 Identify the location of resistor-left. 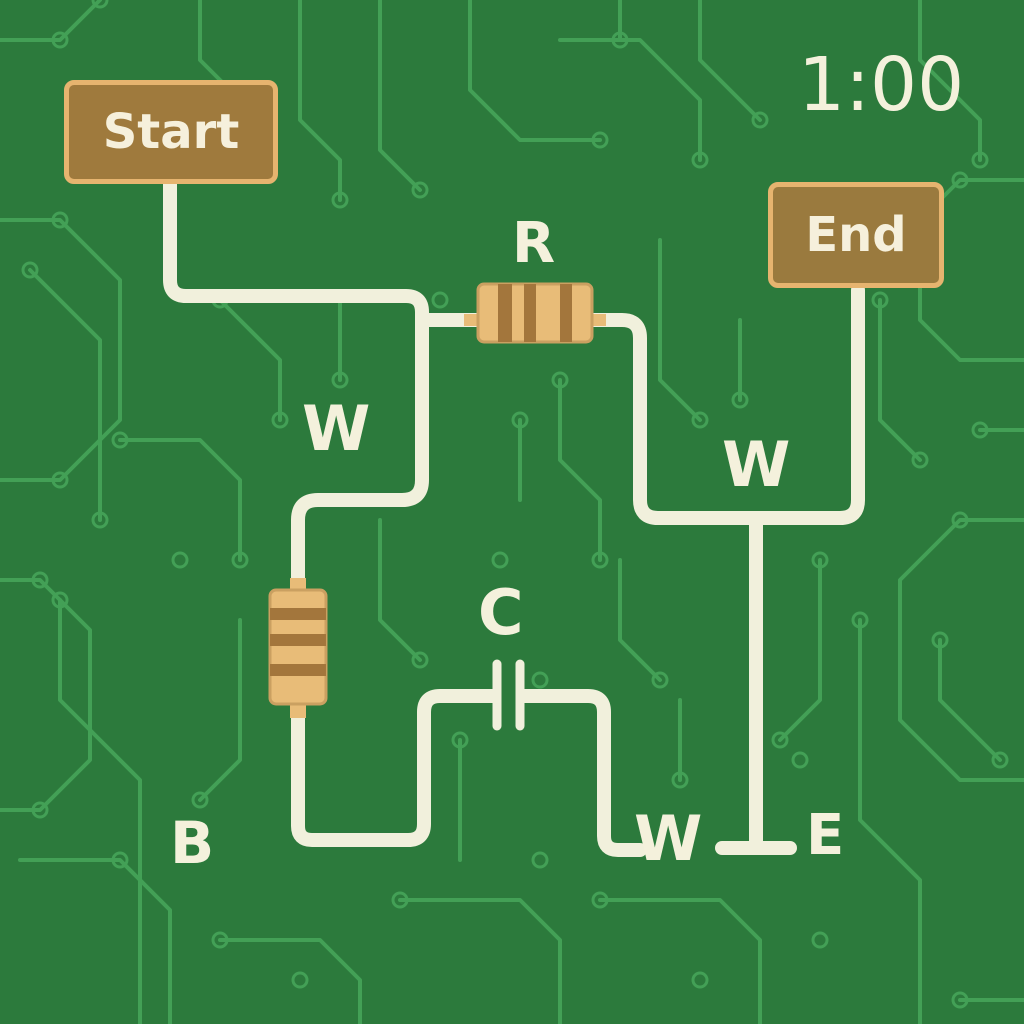
(298, 648).